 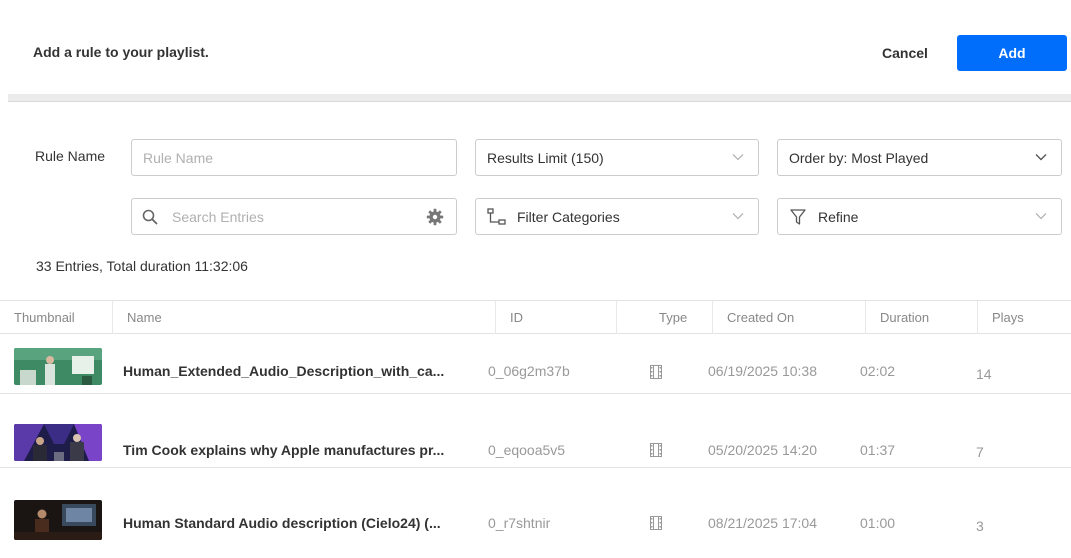 I want to click on order-by-select: Order by: Most Played, so click(x=919, y=157).